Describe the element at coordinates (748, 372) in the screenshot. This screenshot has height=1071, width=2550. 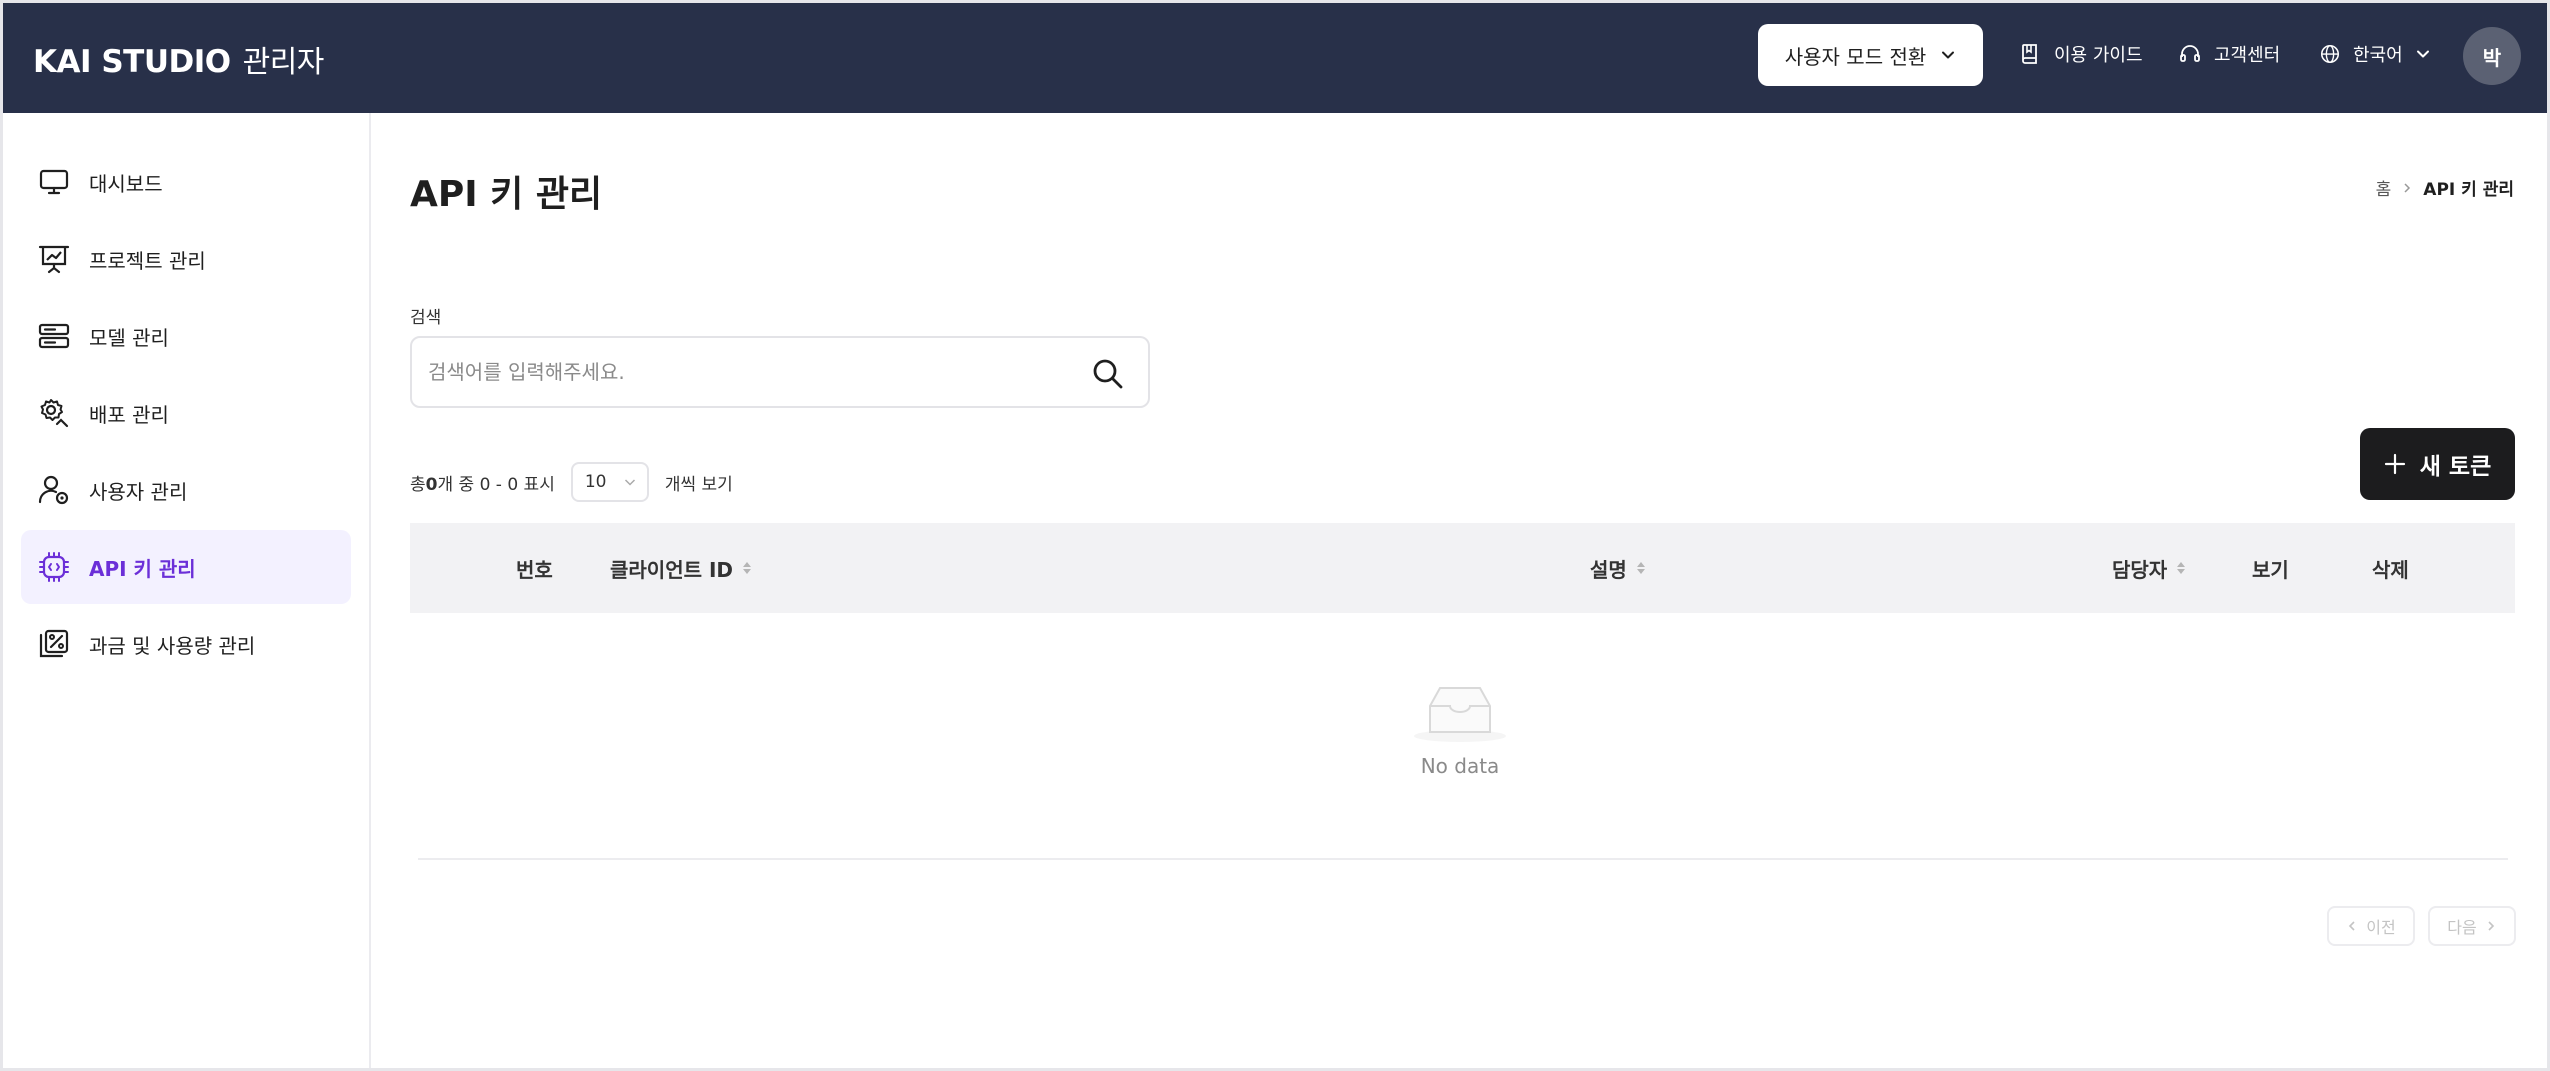
I see `search-input` at that location.